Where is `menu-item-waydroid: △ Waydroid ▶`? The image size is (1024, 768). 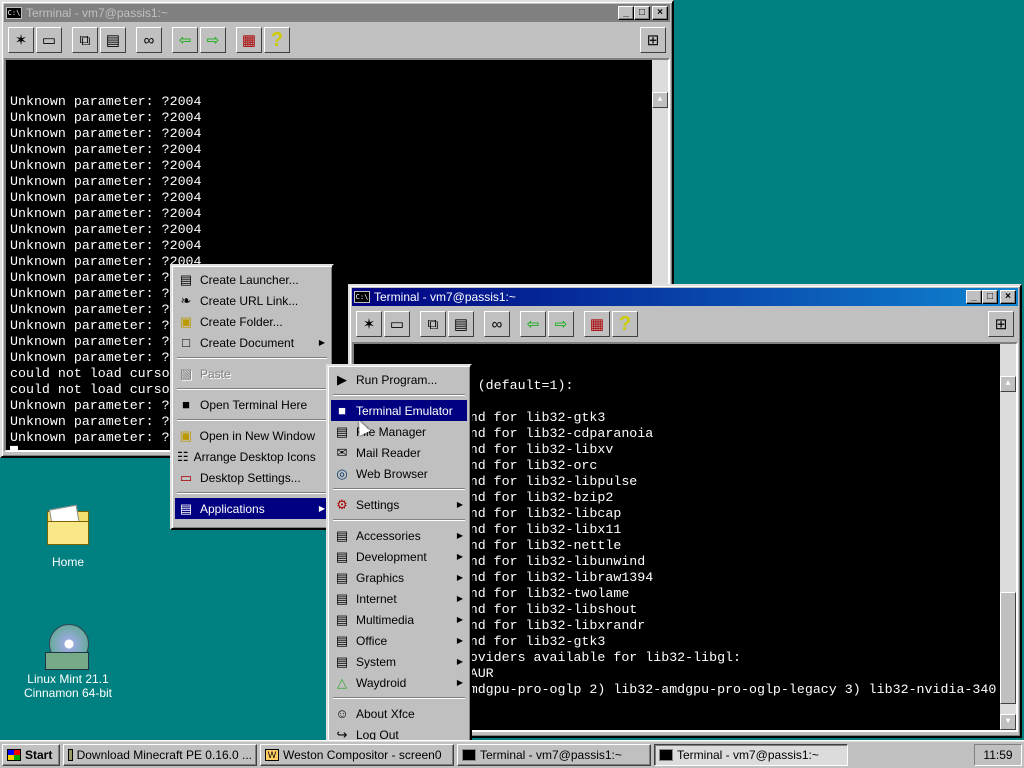
menu-item-waydroid: △ Waydroid ▶ is located at coordinates (399, 682).